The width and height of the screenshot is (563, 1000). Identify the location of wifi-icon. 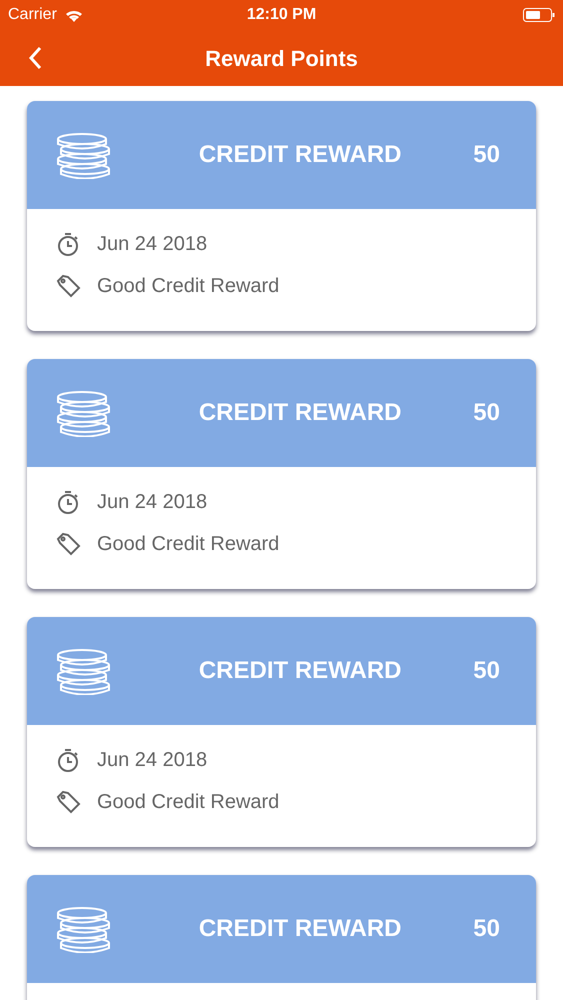
(73, 15).